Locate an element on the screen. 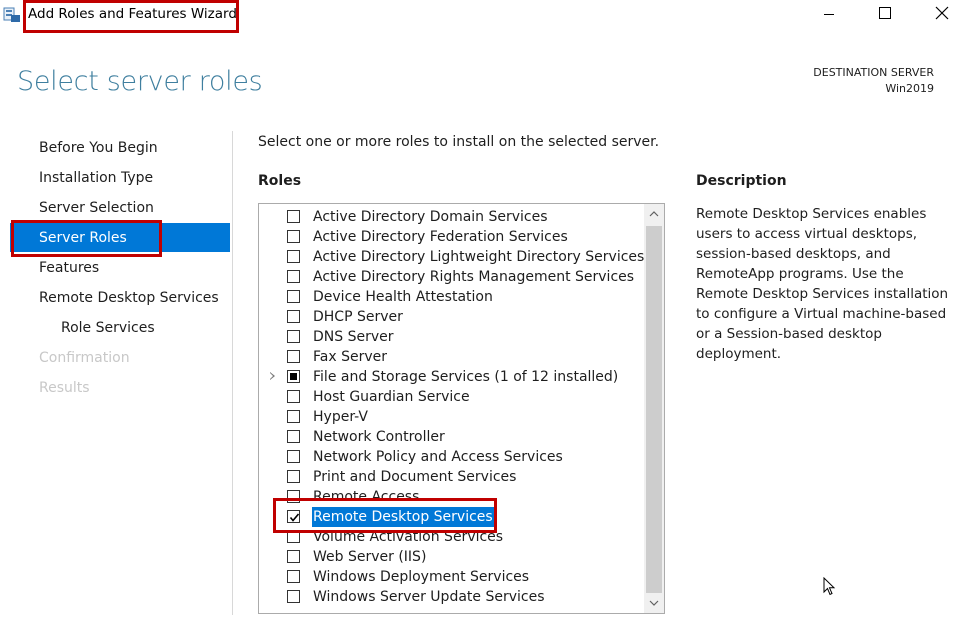 Image resolution: width=972 pixels, height=627 pixels. nav-item-results: Results is located at coordinates (64, 388).